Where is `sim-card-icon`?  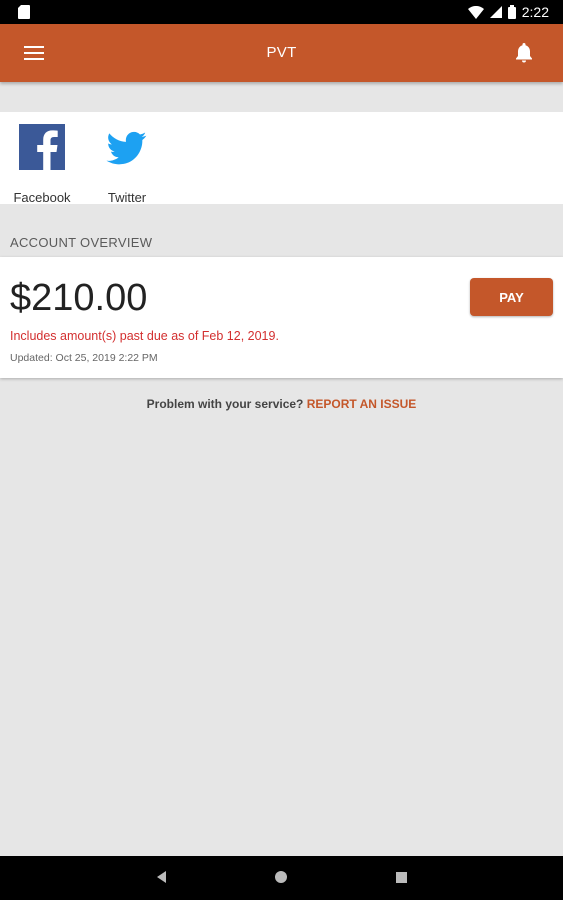
sim-card-icon is located at coordinates (24, 12).